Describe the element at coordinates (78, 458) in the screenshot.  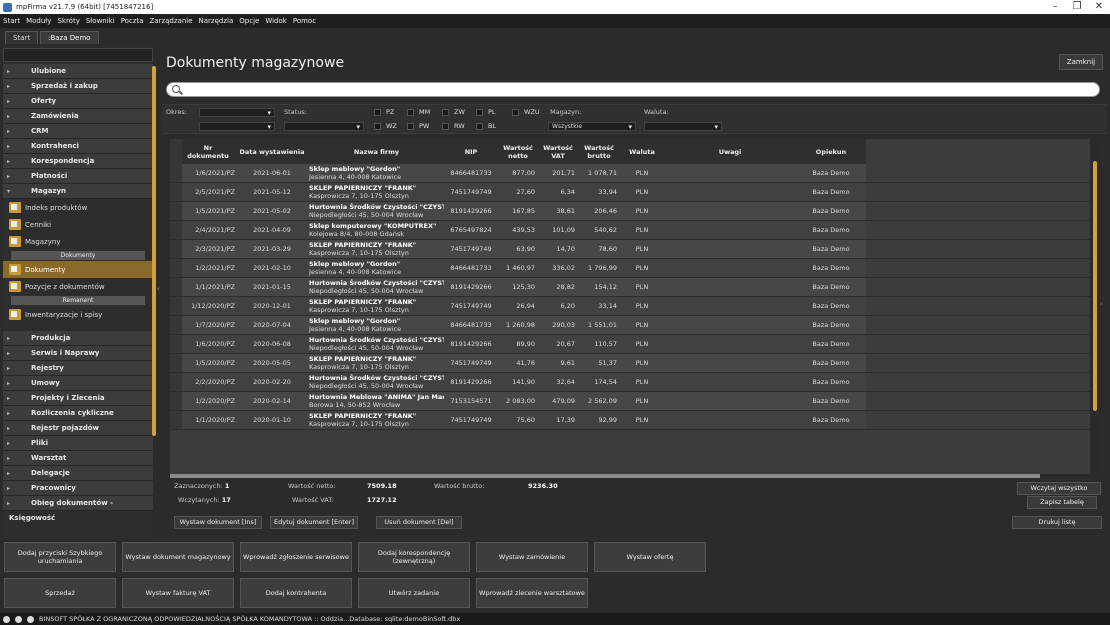
I see `sidebar-category-warsztat: ▸ Warsztat` at that location.